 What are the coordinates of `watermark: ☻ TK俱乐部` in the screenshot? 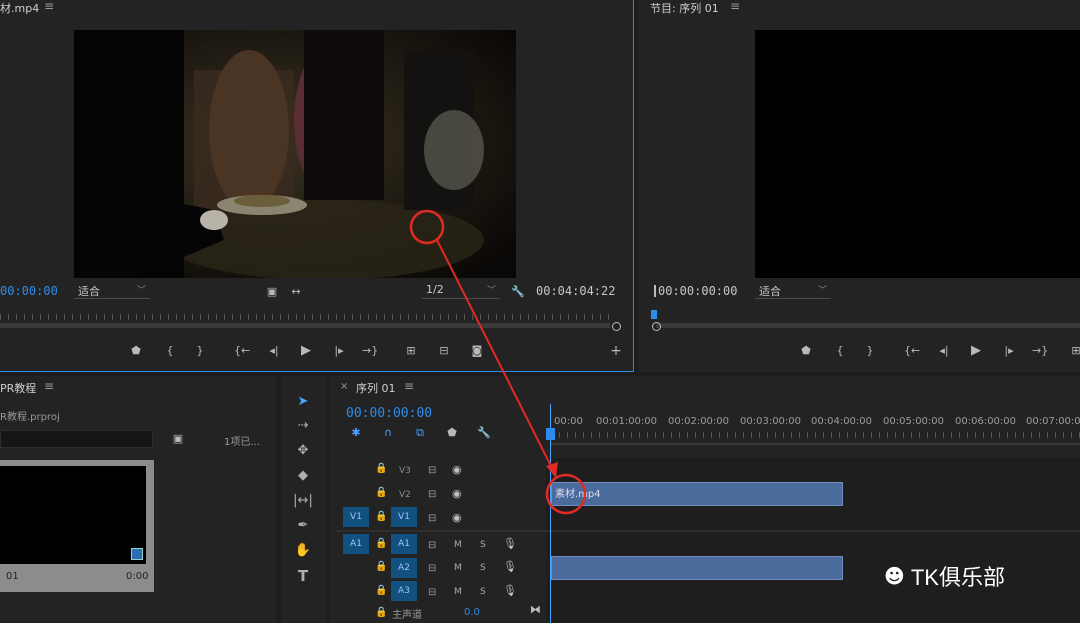 It's located at (944, 576).